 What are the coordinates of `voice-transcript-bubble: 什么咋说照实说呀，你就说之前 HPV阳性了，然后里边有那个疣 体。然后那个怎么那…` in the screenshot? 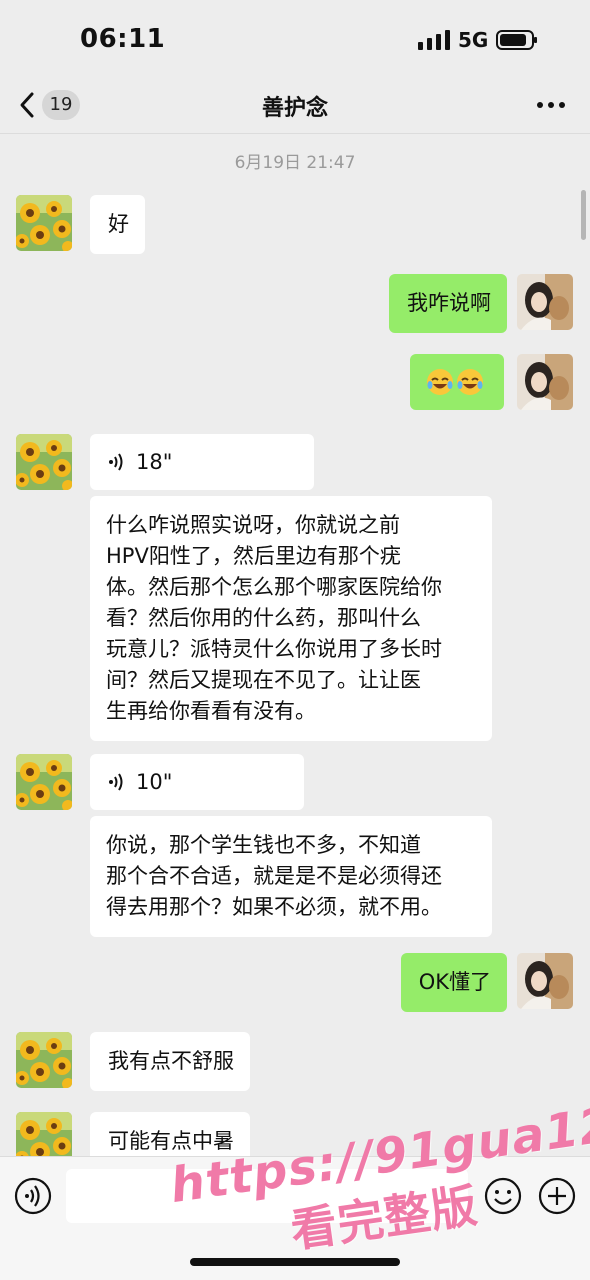 It's located at (291, 618).